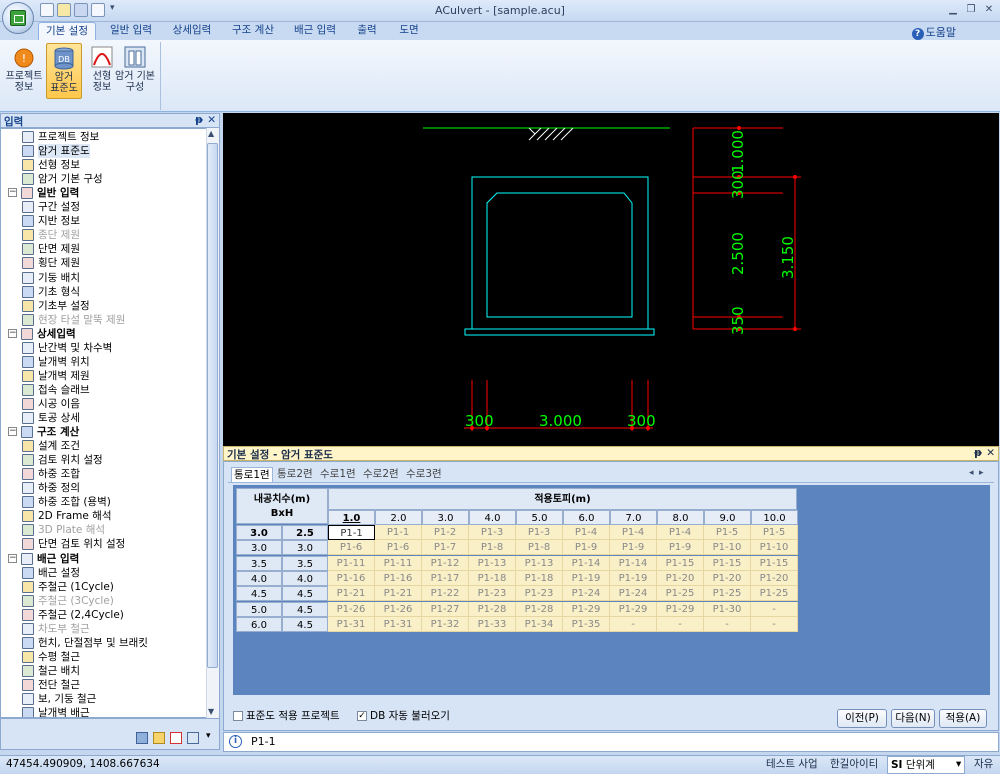  I want to click on apply-button: 적용(A), so click(963, 718).